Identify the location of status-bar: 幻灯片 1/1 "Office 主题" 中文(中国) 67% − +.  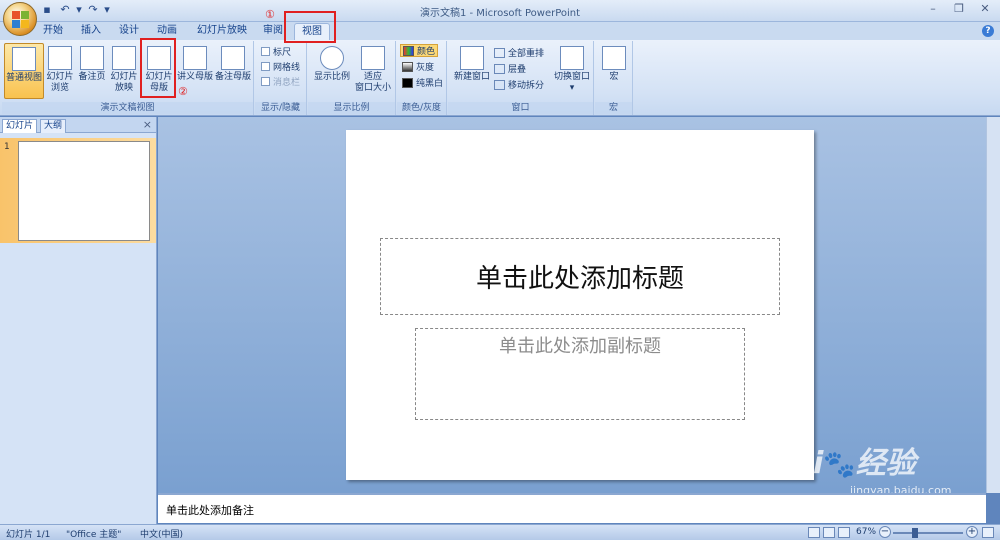
(500, 532).